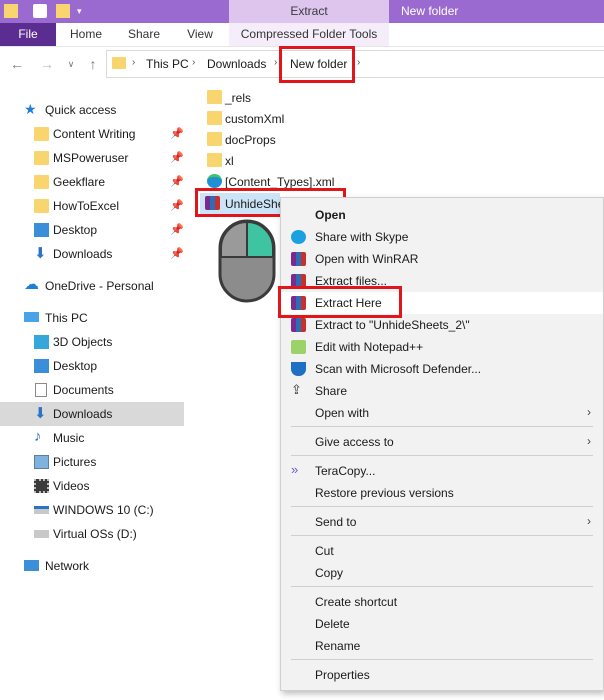  What do you see at coordinates (442, 675) in the screenshot?
I see `menu-item-properties: Properties` at bounding box center [442, 675].